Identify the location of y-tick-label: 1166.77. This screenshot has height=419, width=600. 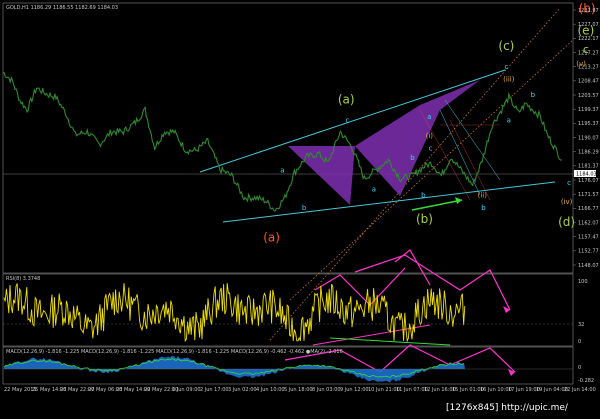
(588, 209).